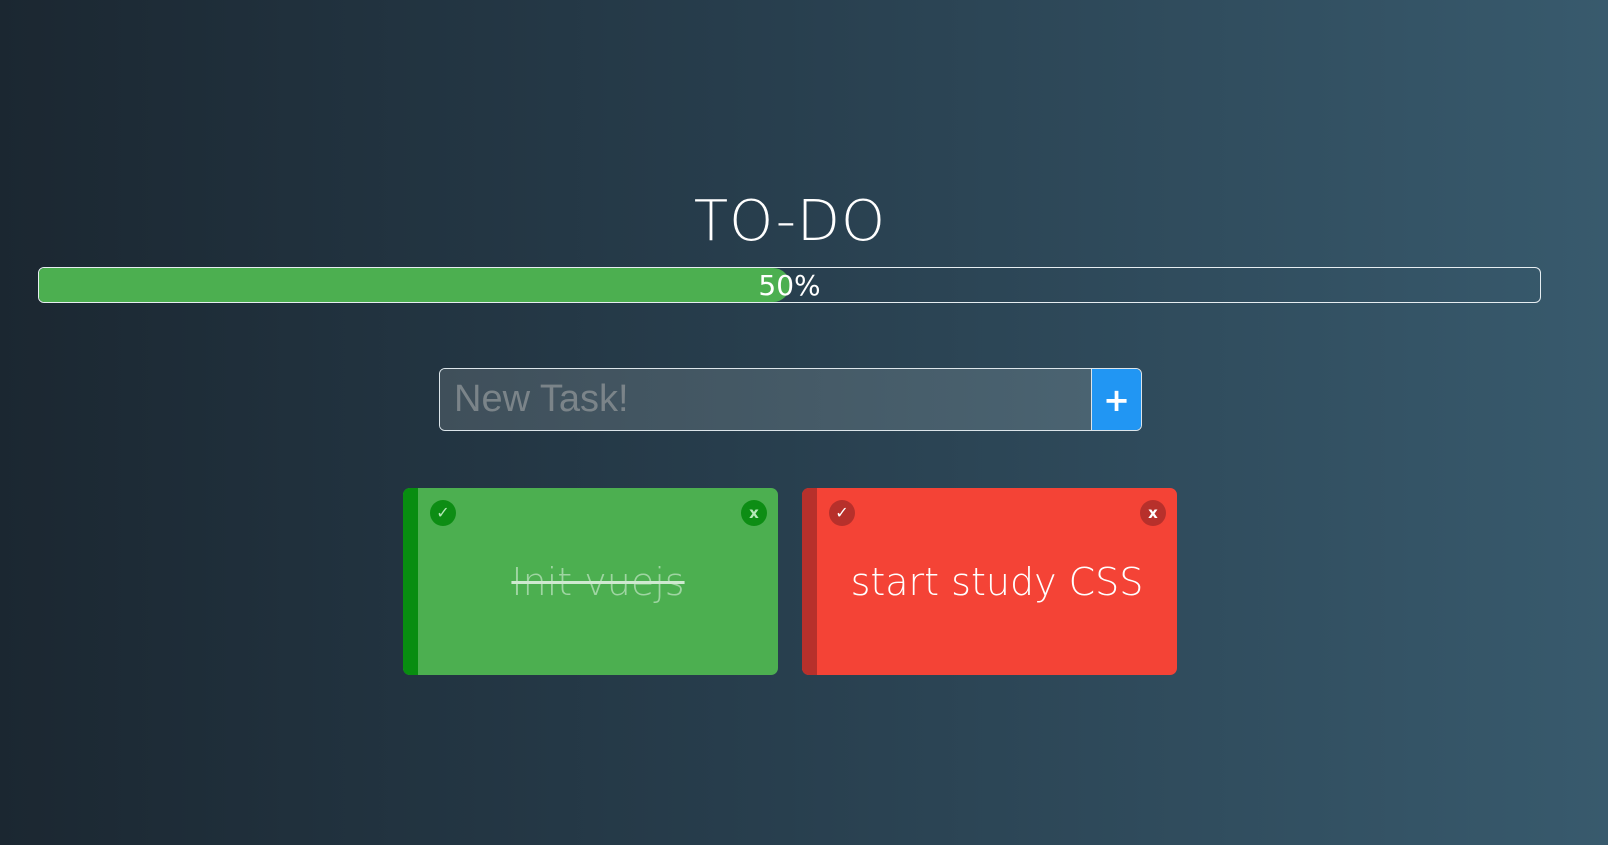 Image resolution: width=1608 pixels, height=845 pixels. What do you see at coordinates (598, 581) in the screenshot?
I see `task-text: Init vuejs` at bounding box center [598, 581].